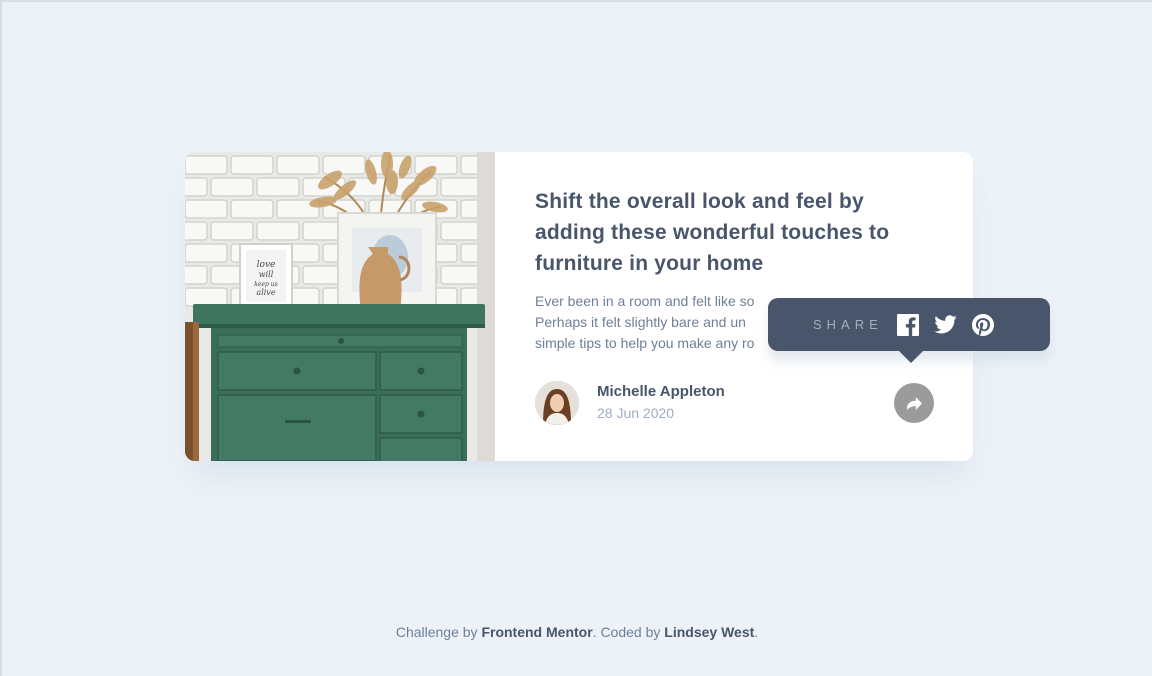 Image resolution: width=1152 pixels, height=676 pixels. What do you see at coordinates (536, 632) in the screenshot?
I see `frontend-mentor-link: Frontend Mentor` at bounding box center [536, 632].